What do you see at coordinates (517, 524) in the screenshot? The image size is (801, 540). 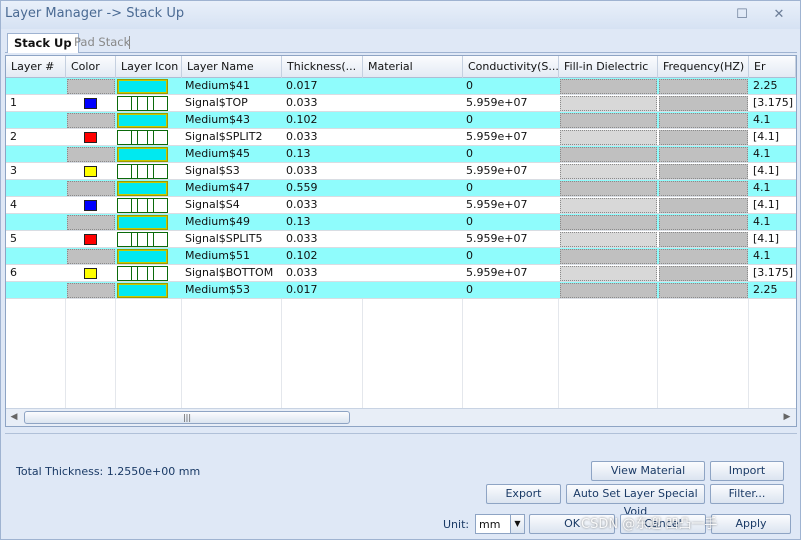 I see `chevron-down-icon: ▼` at bounding box center [517, 524].